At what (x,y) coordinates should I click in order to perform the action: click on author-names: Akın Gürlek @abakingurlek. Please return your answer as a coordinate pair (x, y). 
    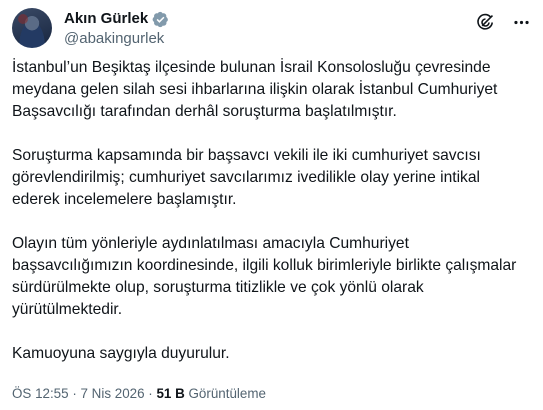
    Looking at the image, I should click on (116, 29).